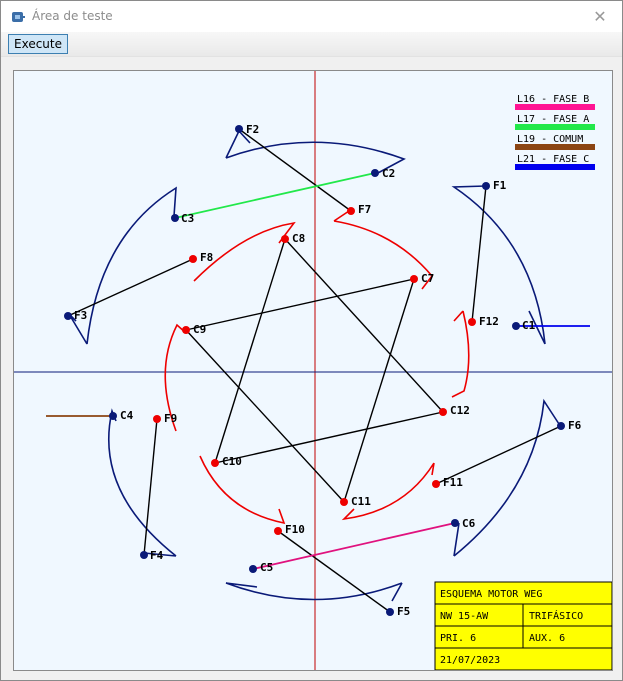 This screenshot has height=681, width=623. I want to click on legend-swatch-l16, so click(555, 107).